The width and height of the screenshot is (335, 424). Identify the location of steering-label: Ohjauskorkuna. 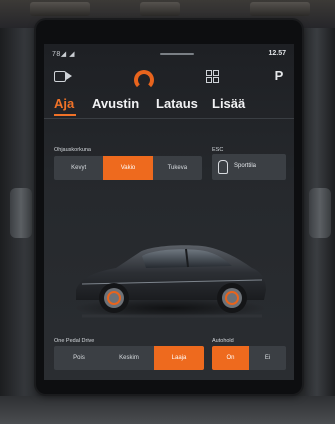
(72, 150).